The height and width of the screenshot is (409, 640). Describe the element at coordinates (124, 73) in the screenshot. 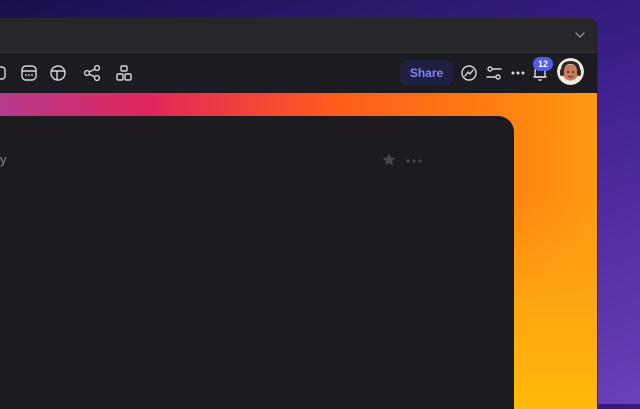

I see `components-icon` at that location.